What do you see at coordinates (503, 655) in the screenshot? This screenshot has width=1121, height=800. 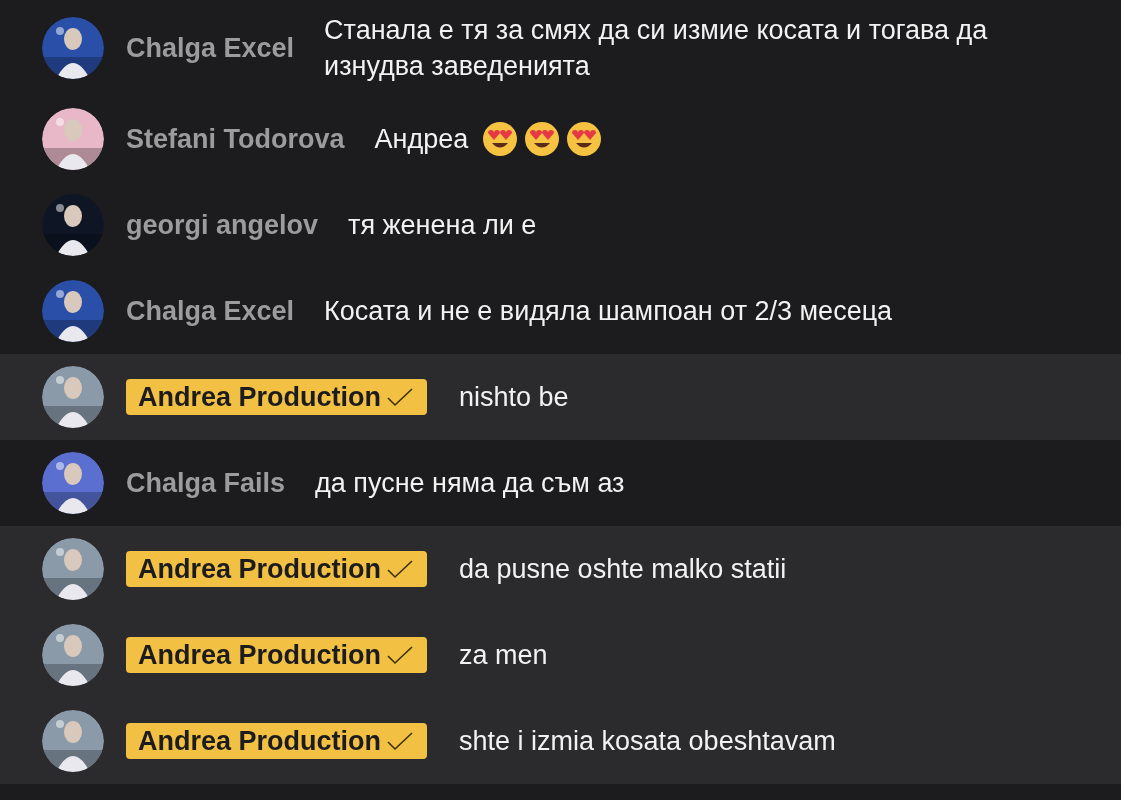 I see `comment-text: za men` at bounding box center [503, 655].